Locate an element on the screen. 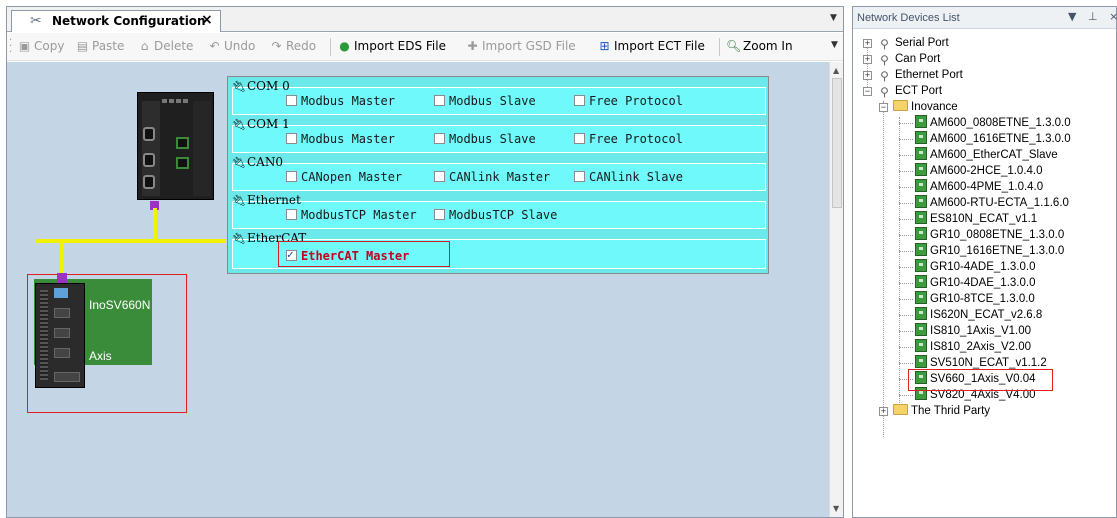 Image resolution: width=1117 pixels, height=518 pixels. drive-name-label: InoSV660N is located at coordinates (120, 305).